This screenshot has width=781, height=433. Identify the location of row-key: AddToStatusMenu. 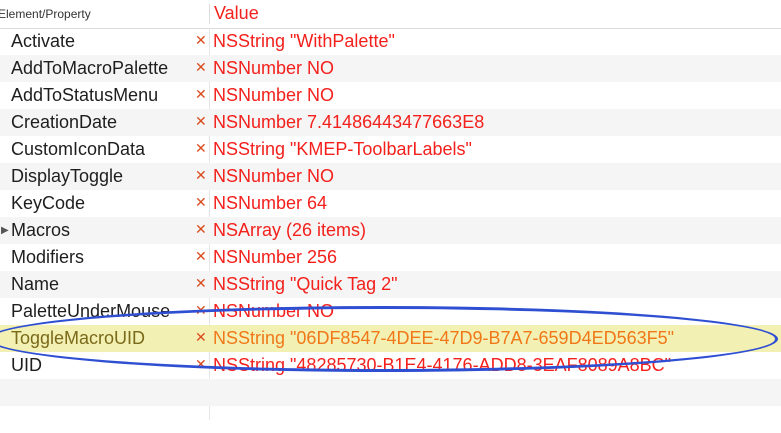
(85, 95).